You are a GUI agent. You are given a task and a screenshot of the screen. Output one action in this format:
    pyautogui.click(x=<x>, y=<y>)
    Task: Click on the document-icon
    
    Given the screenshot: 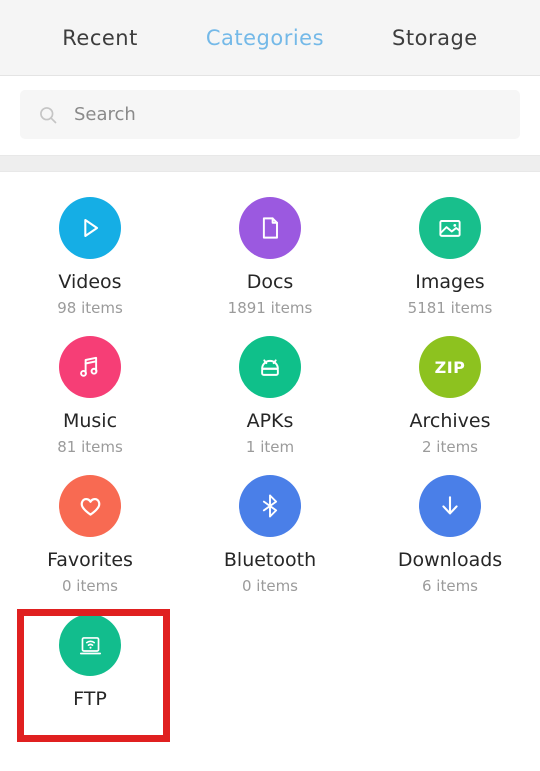 What is the action you would take?
    pyautogui.click(x=270, y=228)
    